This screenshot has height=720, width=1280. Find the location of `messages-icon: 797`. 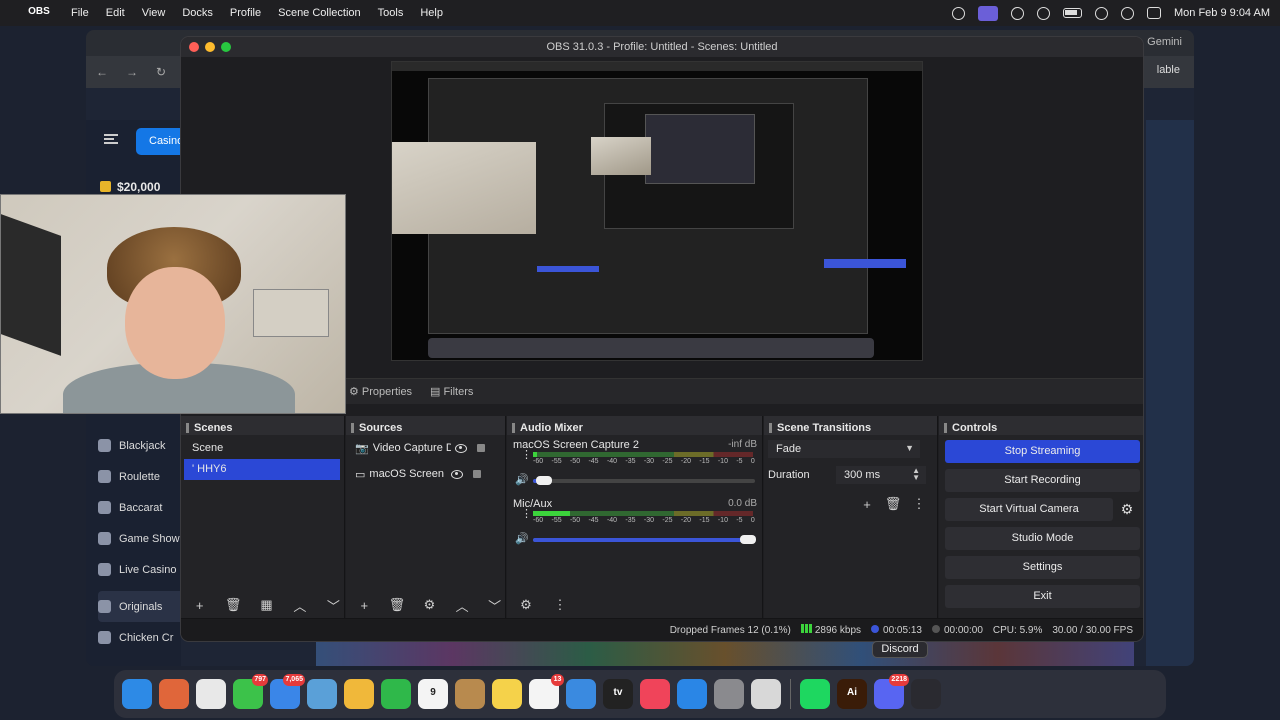

messages-icon: 797 is located at coordinates (250, 691).